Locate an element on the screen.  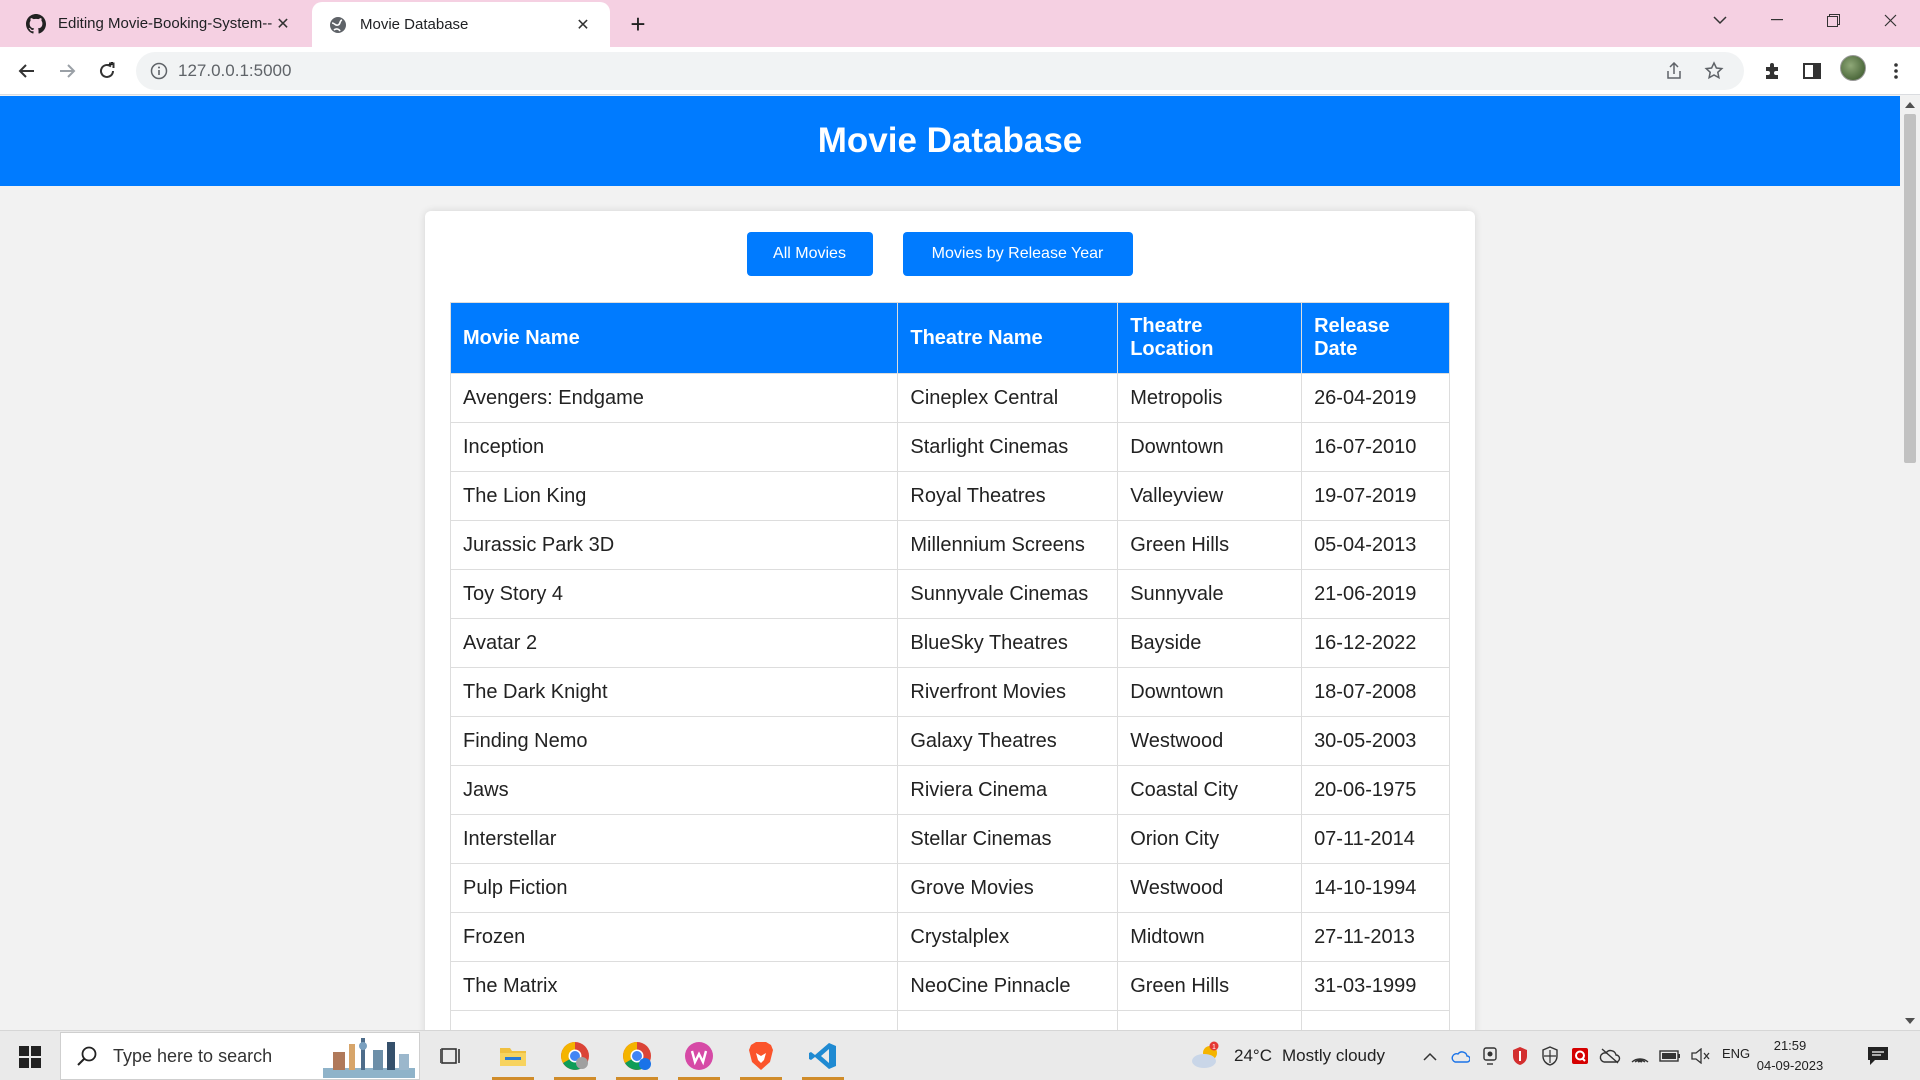
cell-release-date: 30-05-2003 is located at coordinates (1375, 741).